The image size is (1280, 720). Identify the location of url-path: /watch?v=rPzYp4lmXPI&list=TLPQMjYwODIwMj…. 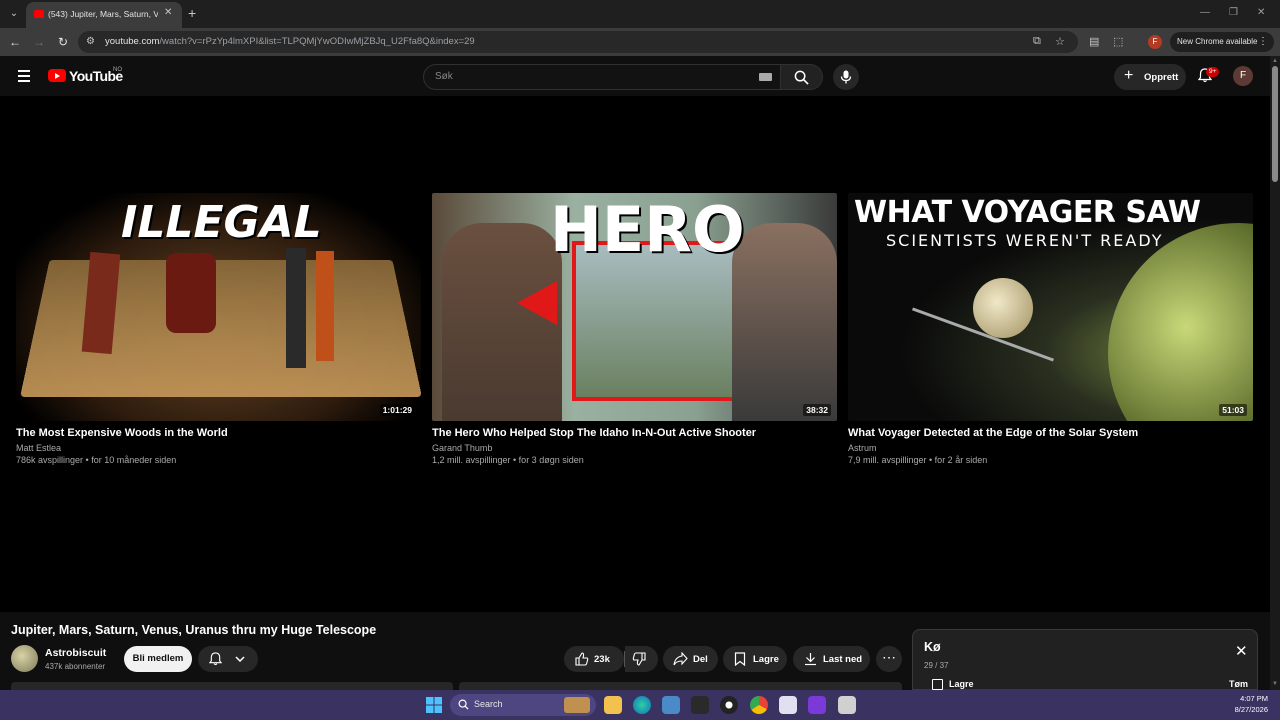
(317, 41).